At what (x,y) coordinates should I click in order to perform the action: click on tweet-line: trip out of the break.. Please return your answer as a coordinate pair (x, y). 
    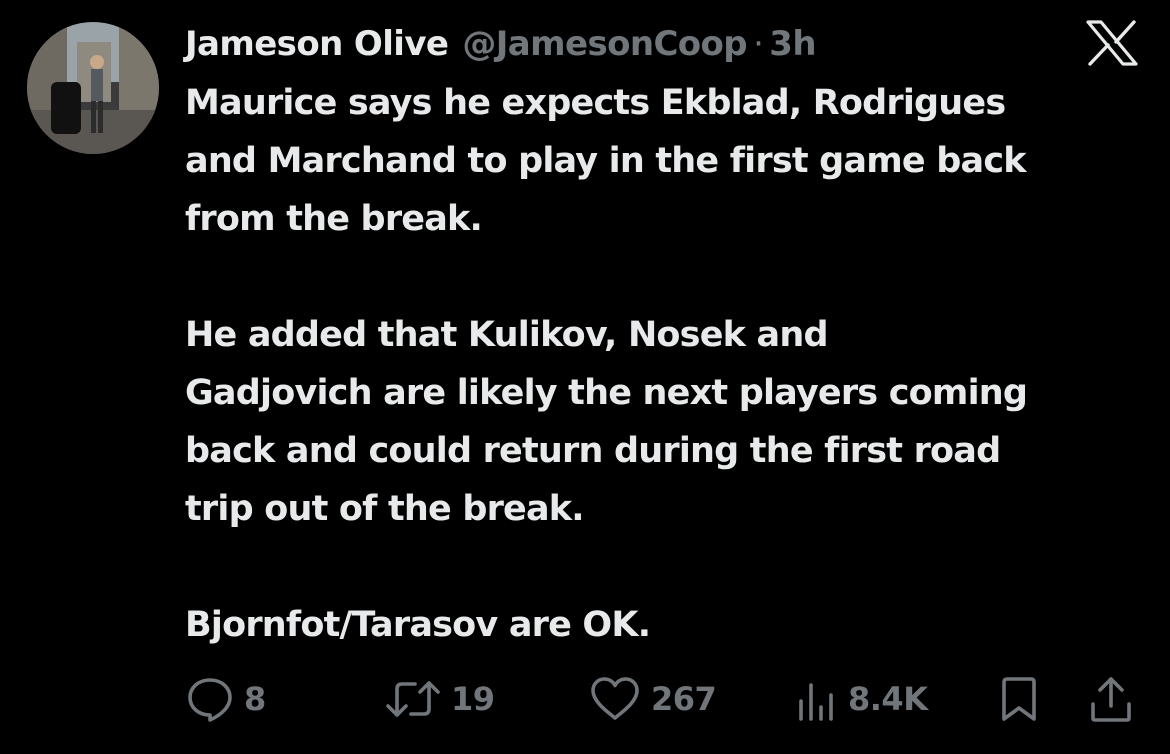
    Looking at the image, I should click on (385, 509).